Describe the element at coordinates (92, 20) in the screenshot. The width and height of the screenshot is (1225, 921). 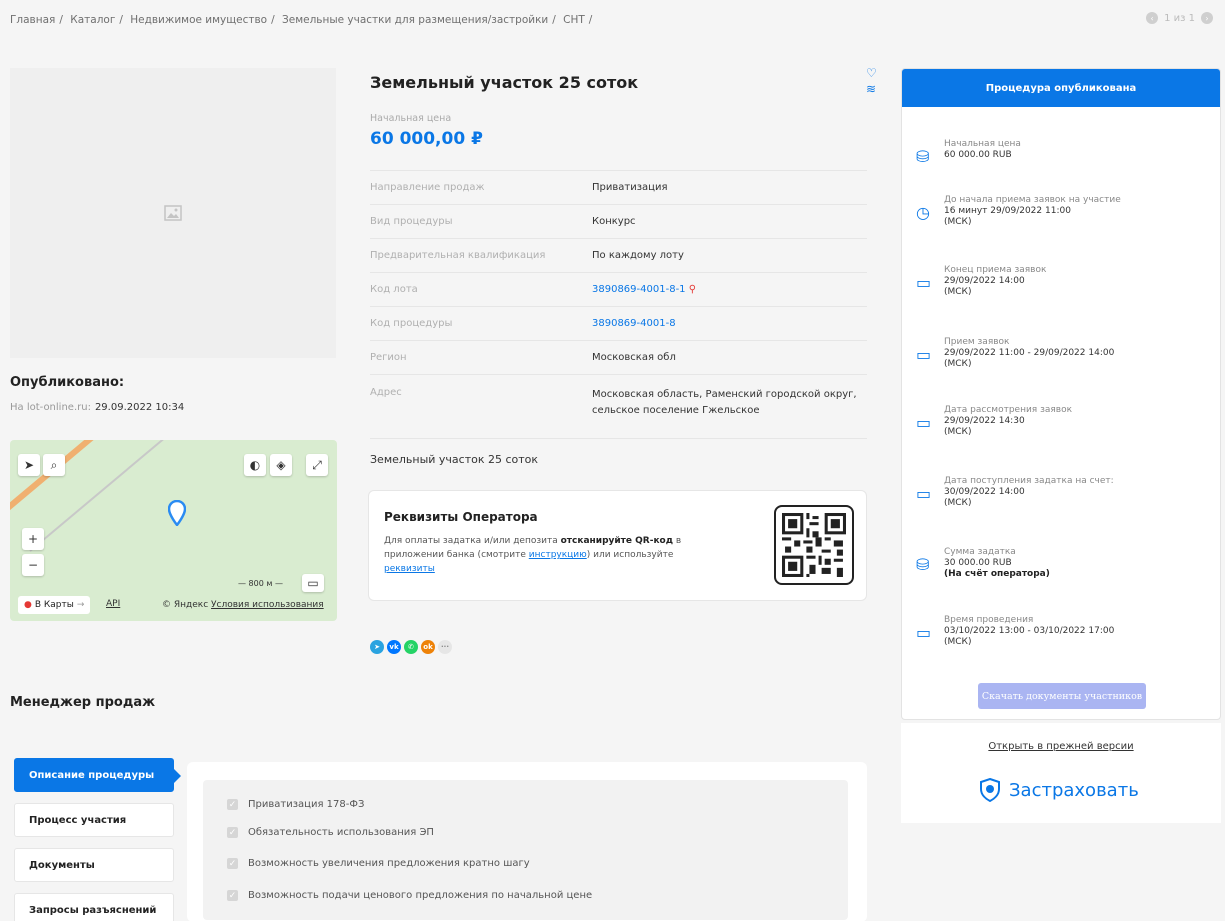
I see `breadcrumb-catalog: Каталог` at that location.